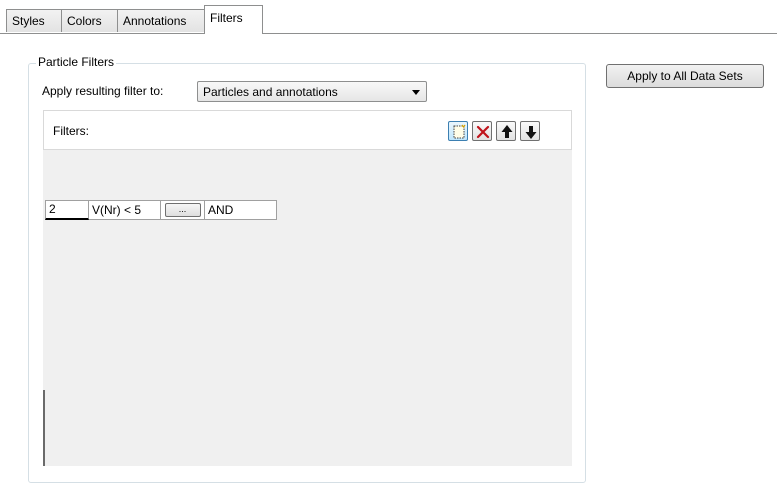  What do you see at coordinates (307, 130) in the screenshot?
I see `filters-header: Filters:` at bounding box center [307, 130].